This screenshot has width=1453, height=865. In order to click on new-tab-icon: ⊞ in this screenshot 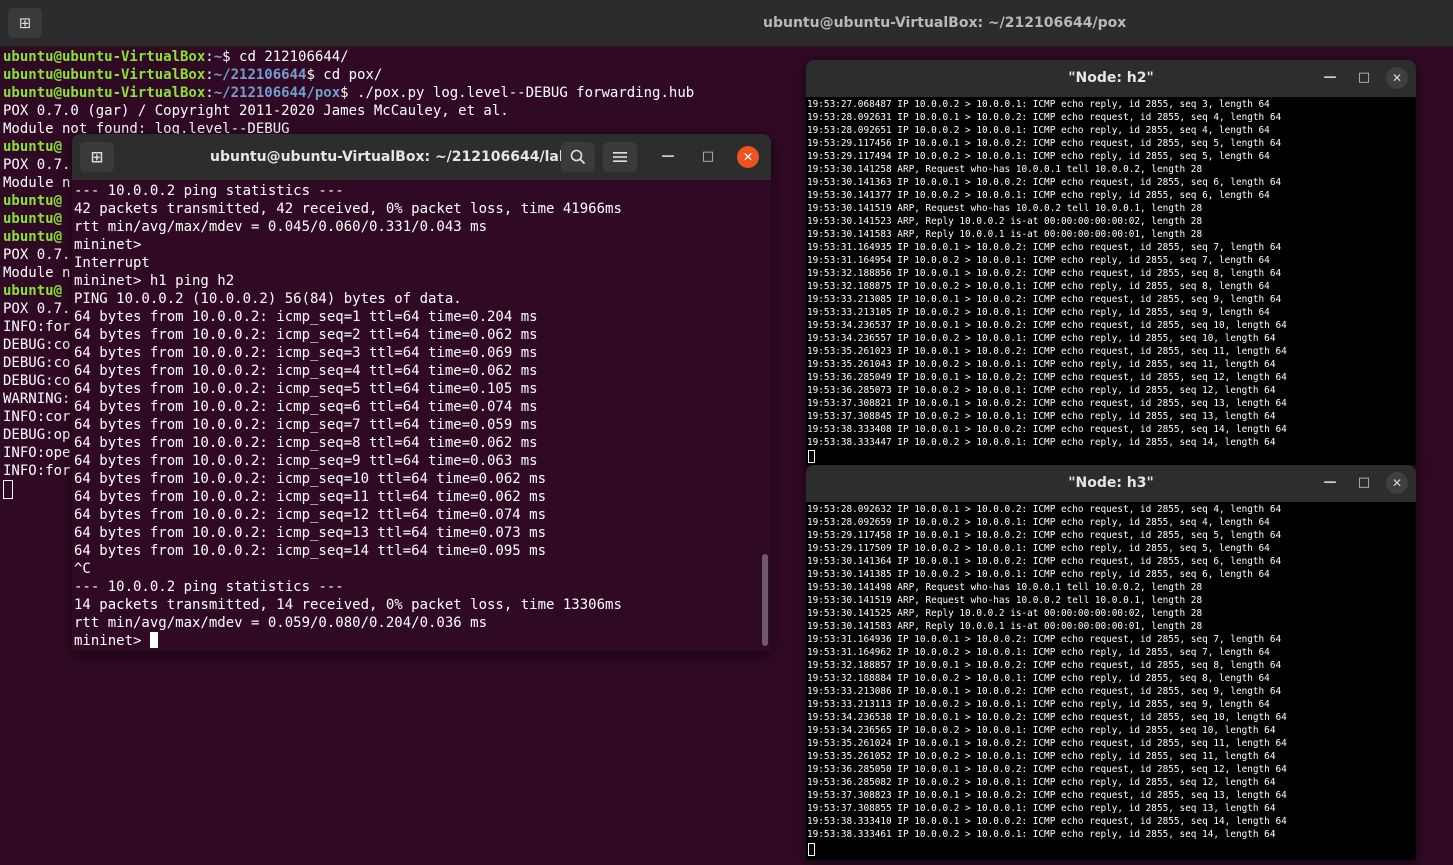, I will do `click(97, 157)`.